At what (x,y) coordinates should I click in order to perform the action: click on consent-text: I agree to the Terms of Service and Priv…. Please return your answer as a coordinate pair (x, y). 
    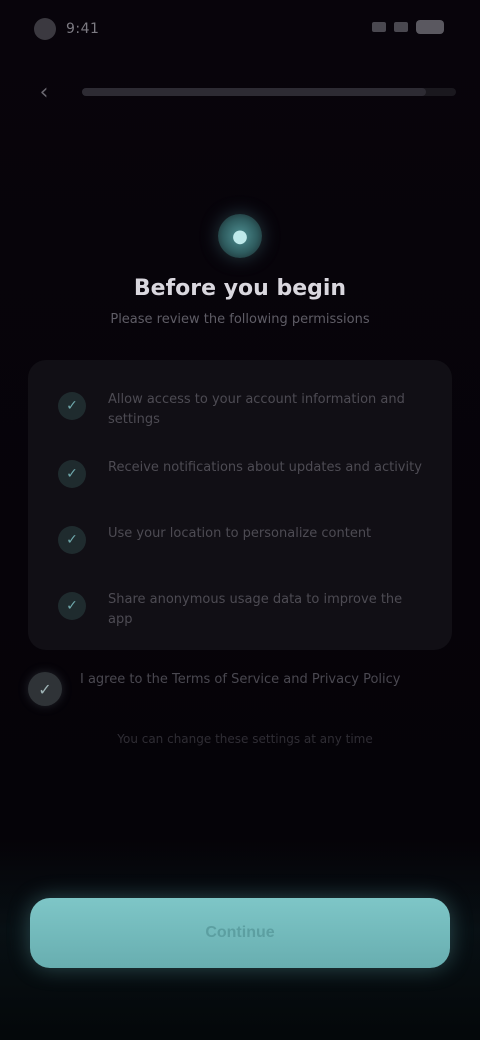
    Looking at the image, I should click on (240, 679).